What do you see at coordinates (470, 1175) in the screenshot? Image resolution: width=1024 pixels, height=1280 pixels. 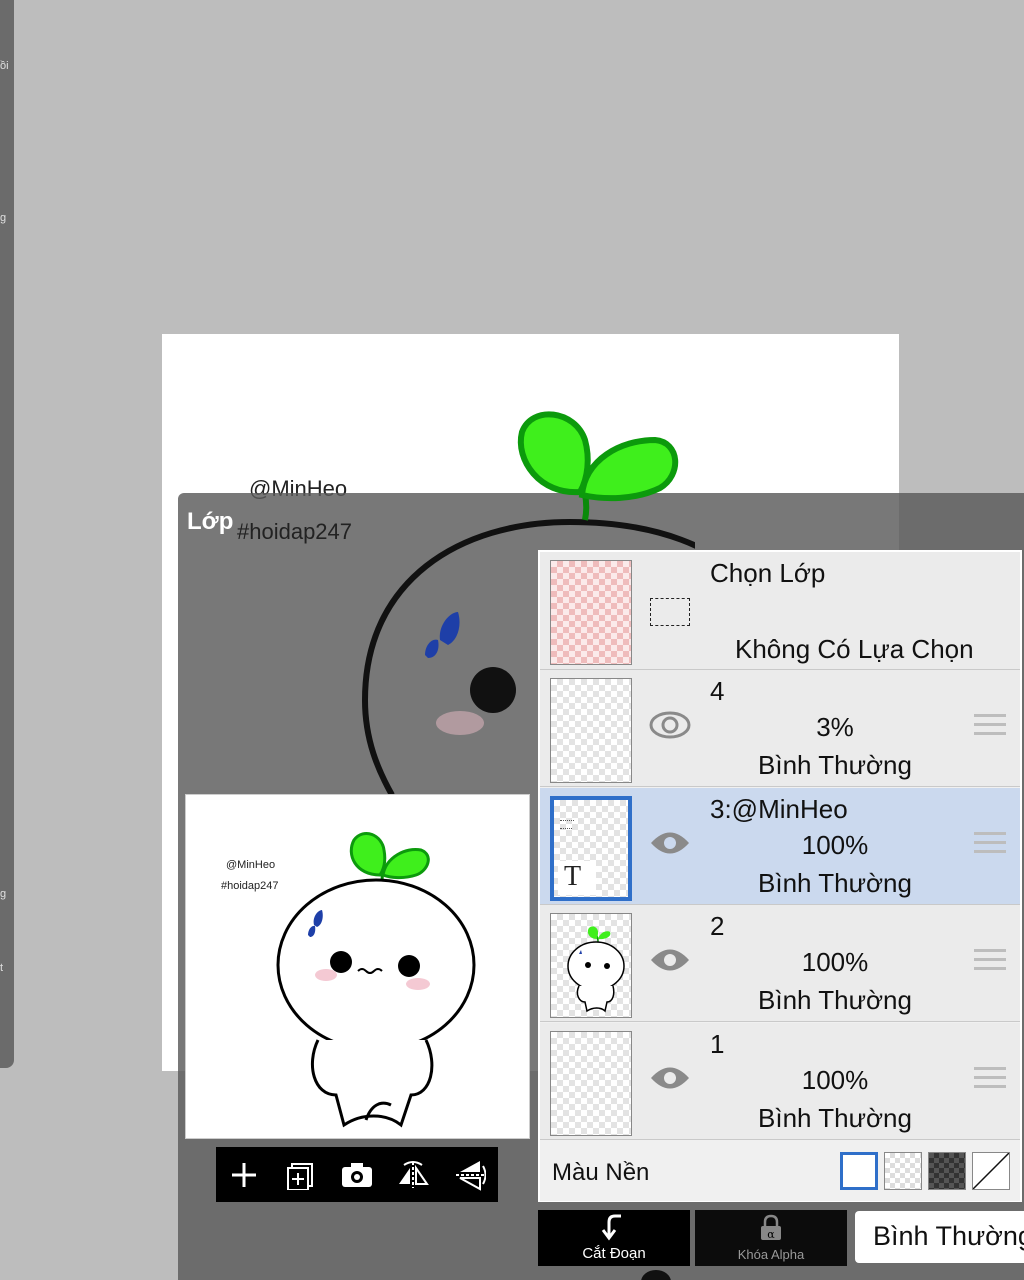 I see `flip-vertical-icon` at bounding box center [470, 1175].